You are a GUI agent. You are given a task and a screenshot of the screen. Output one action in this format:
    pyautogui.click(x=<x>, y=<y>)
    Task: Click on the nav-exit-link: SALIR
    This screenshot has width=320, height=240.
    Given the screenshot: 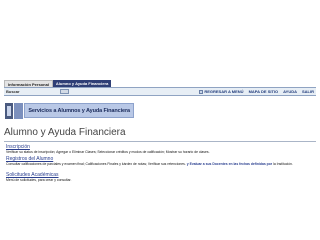 What is the action you would take?
    pyautogui.click(x=308, y=91)
    